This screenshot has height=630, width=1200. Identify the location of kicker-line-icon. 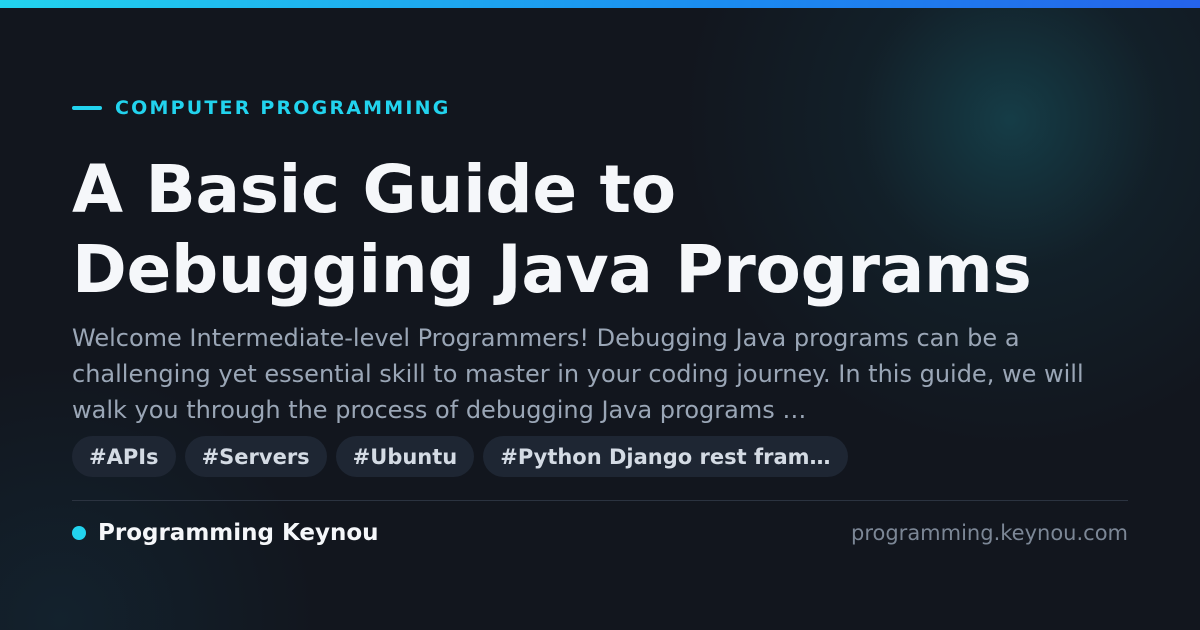
(87, 108).